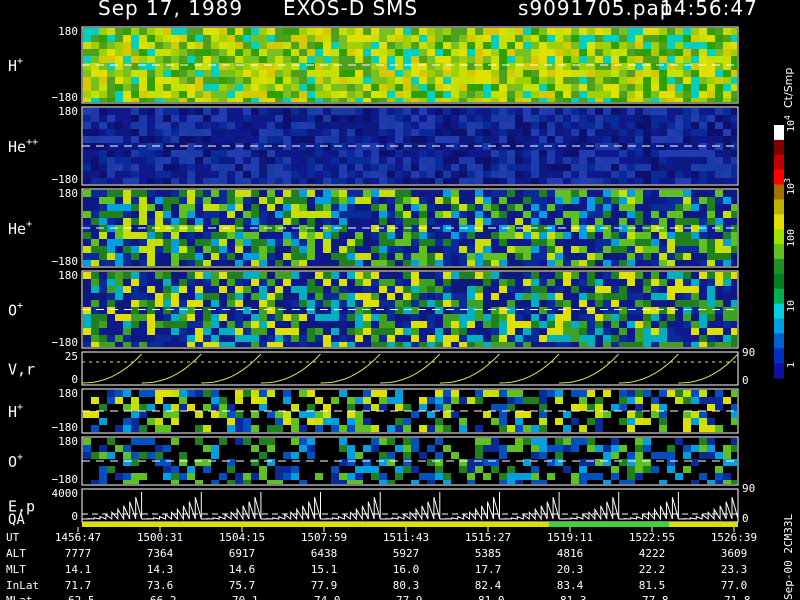  What do you see at coordinates (790, 186) in the screenshot?
I see `colorbar-tick: 103` at bounding box center [790, 186].